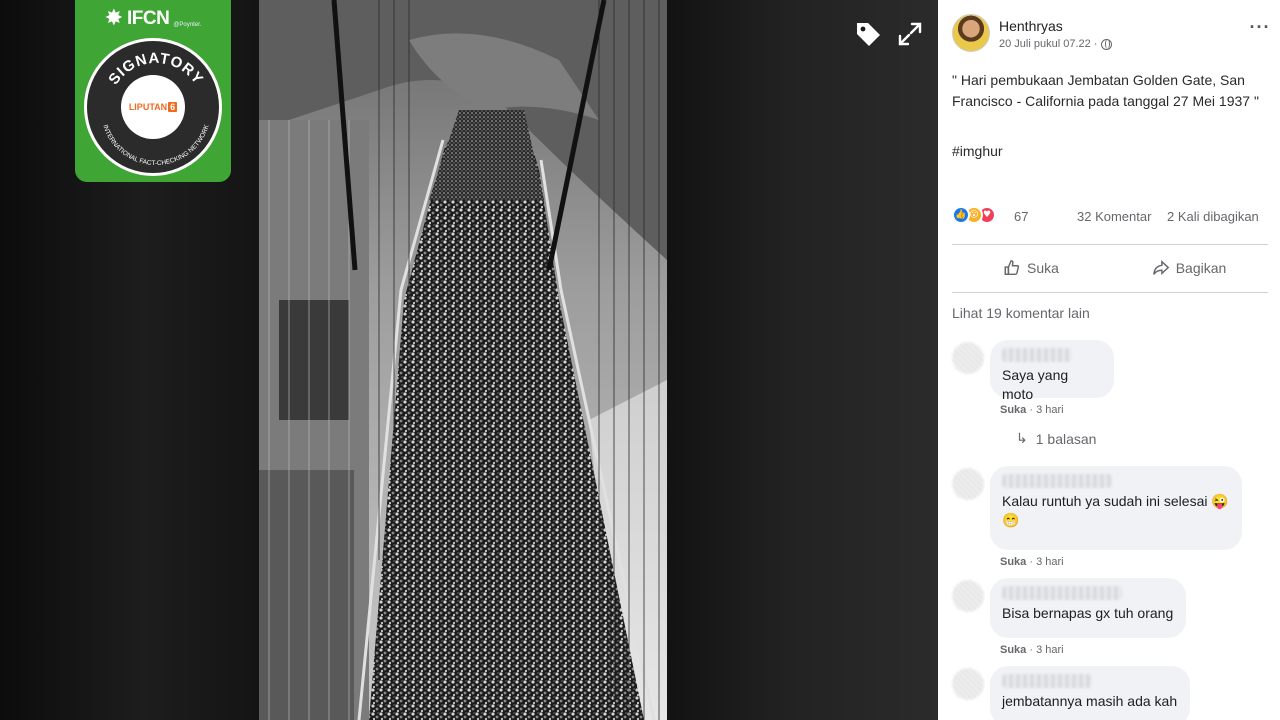  Describe the element at coordinates (1201, 268) in the screenshot. I see `share-label: Bagikan` at that location.